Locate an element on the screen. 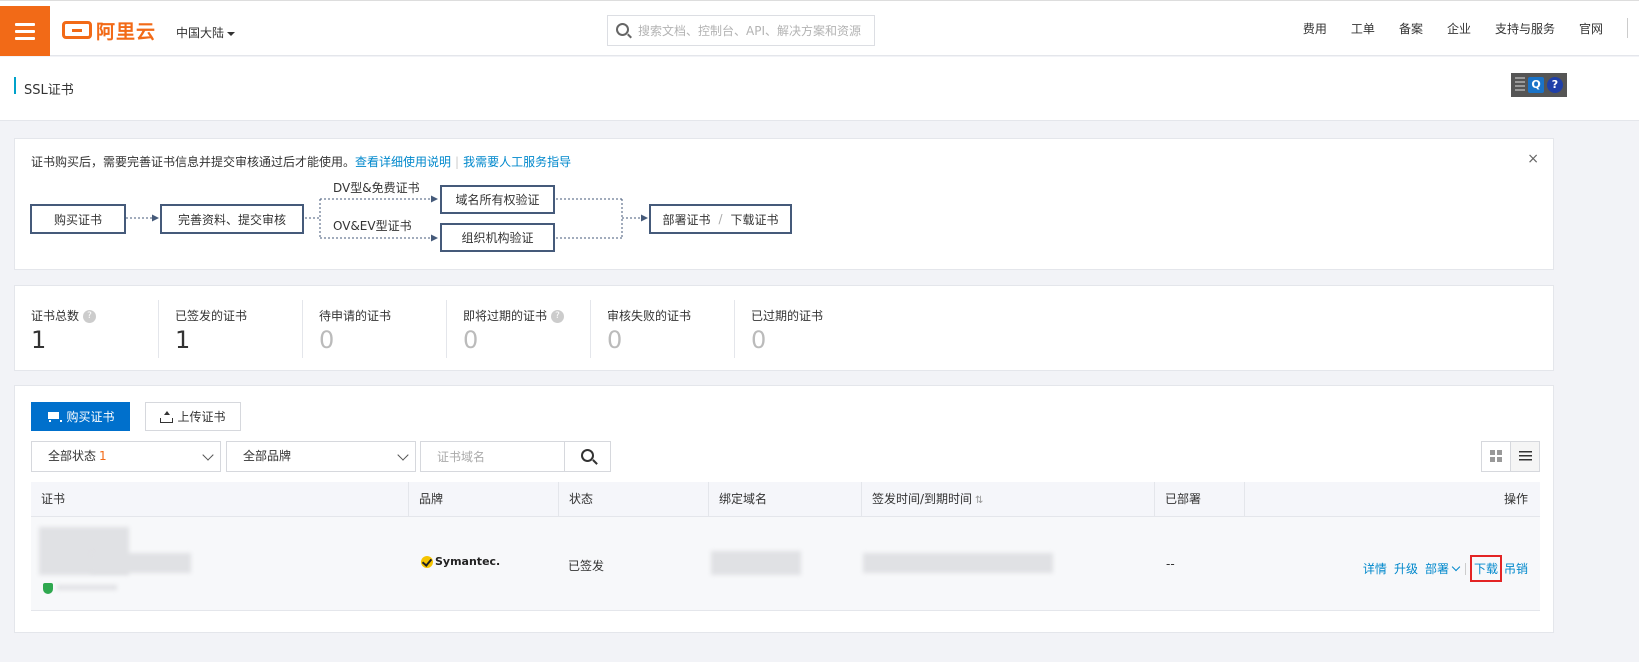 The width and height of the screenshot is (1639, 662). symantec-check-icon is located at coordinates (427, 561).